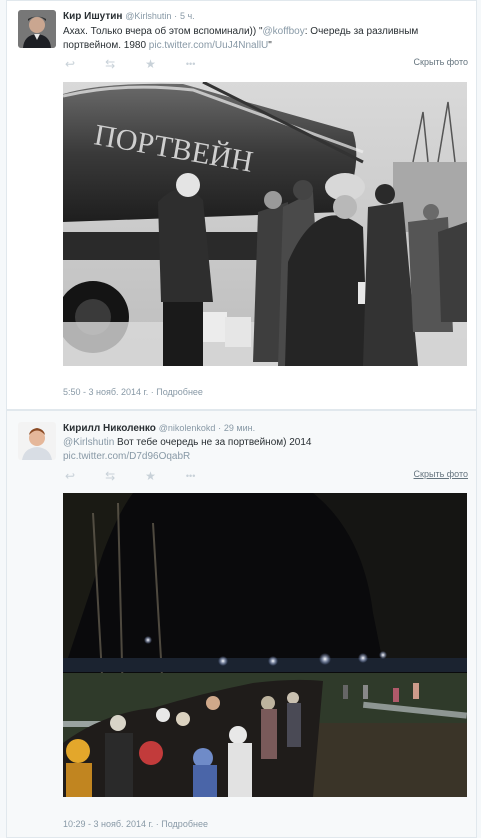 The image size is (481, 838). I want to click on author-username: @nikolenkokd, so click(187, 428).